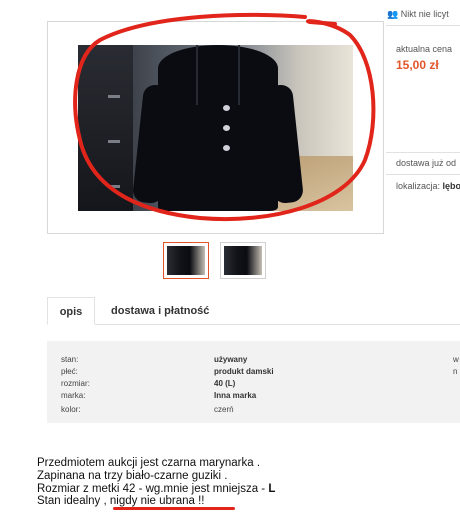 The height and width of the screenshot is (515, 460). I want to click on bidders-text: Nikt nie licyt, so click(424, 14).